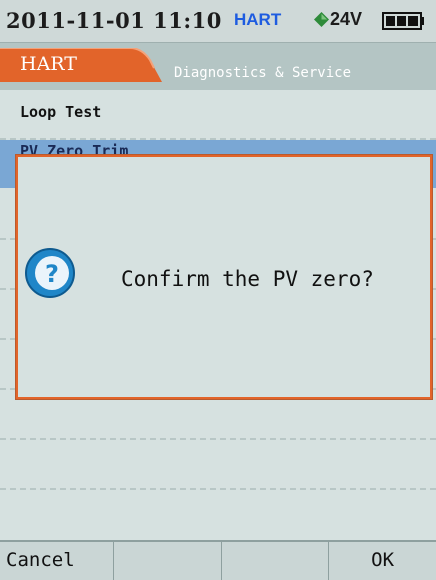  Describe the element at coordinates (346, 19) in the screenshot. I see `voltage-label: 24V` at that location.